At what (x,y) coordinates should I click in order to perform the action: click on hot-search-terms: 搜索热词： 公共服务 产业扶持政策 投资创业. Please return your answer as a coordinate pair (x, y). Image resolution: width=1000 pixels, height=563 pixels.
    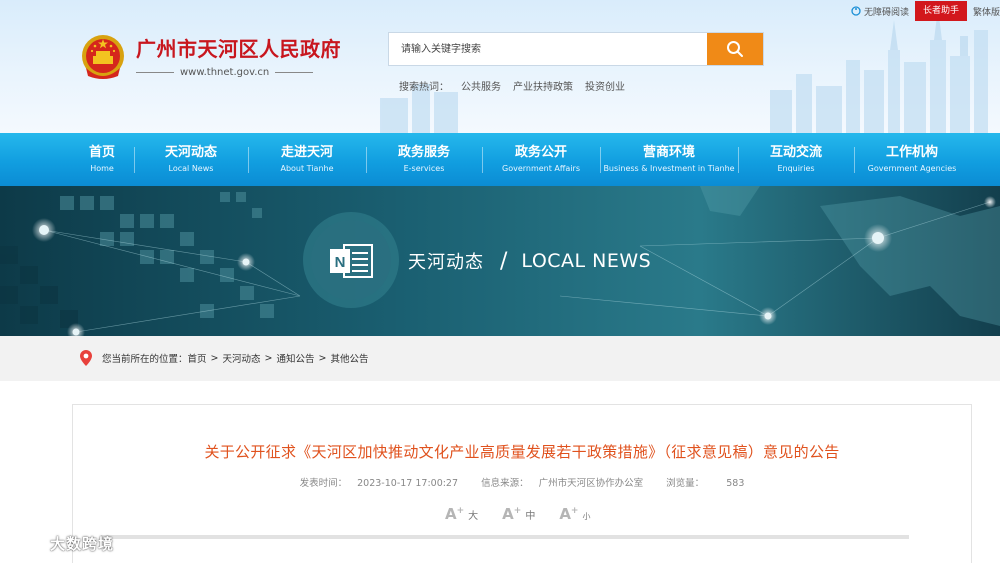
    Looking at the image, I should click on (512, 85).